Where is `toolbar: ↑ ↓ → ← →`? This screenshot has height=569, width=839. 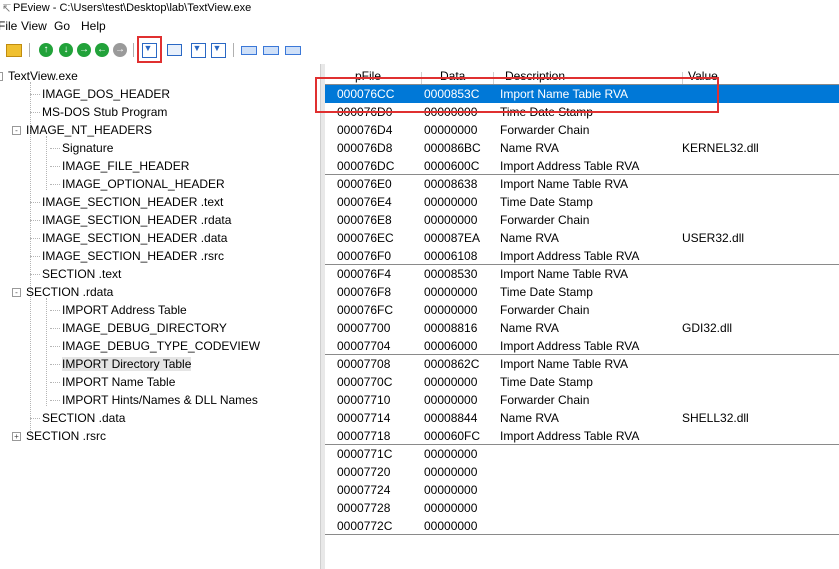 toolbar: ↑ ↓ → ← → is located at coordinates (419, 50).